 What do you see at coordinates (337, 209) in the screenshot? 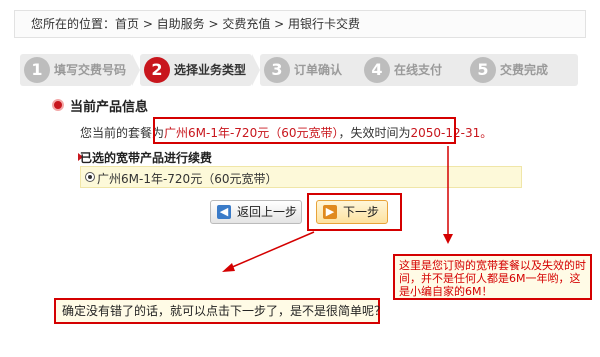
I see `annotation-arrows` at bounding box center [337, 209].